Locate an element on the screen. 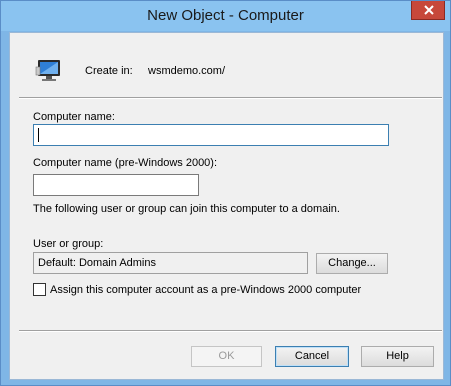 The image size is (451, 386). help-button: Help is located at coordinates (397, 356).